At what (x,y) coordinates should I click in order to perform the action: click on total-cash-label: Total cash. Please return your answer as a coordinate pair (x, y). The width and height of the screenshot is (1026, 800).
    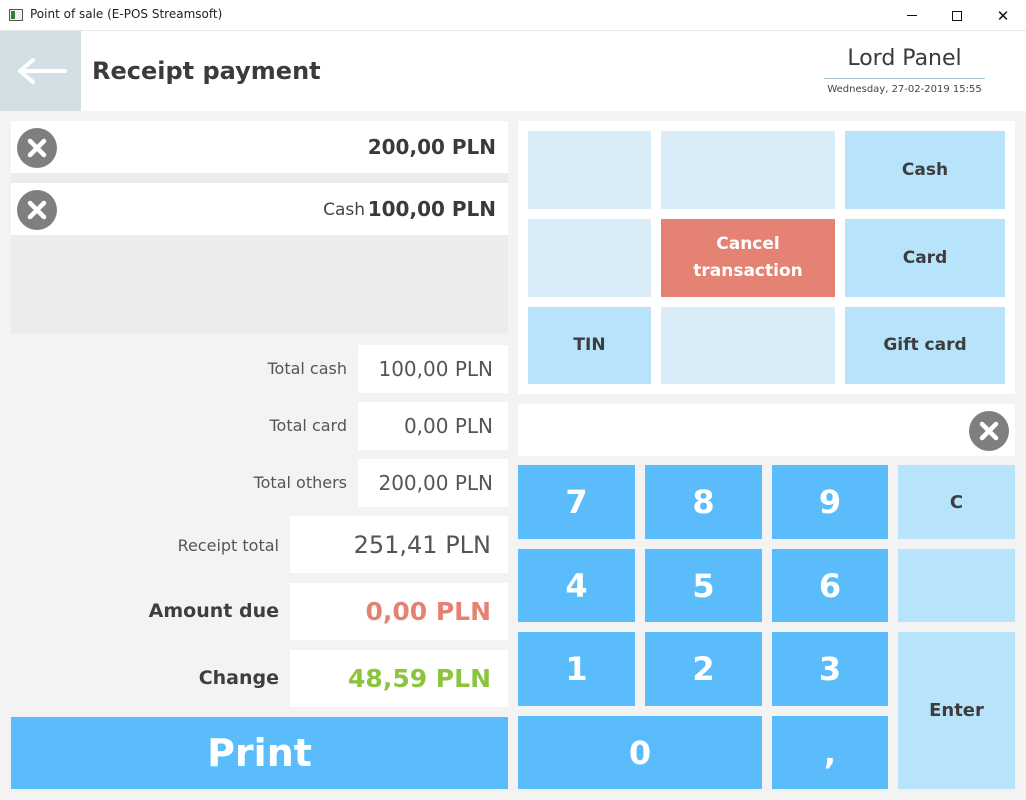
    Looking at the image, I should click on (307, 368).